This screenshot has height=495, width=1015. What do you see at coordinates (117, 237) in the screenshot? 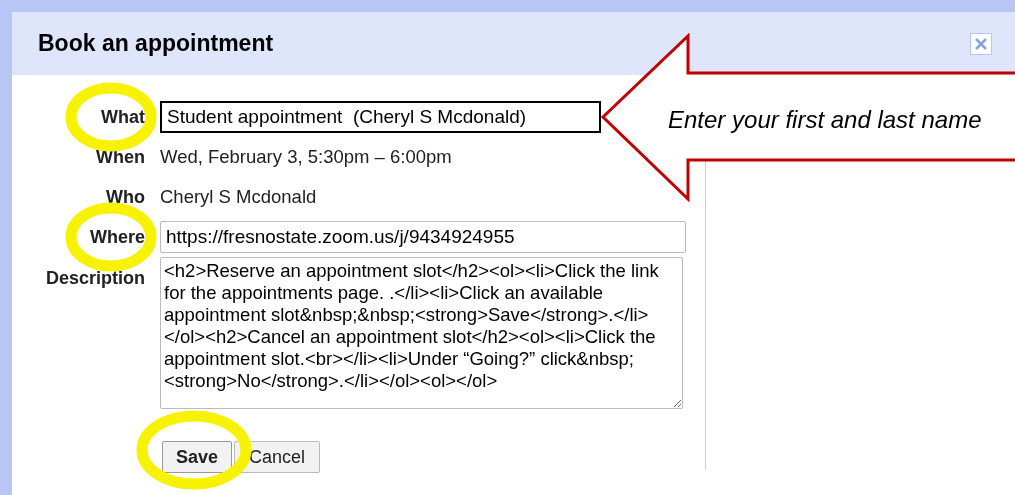
I see `field-label: Where` at bounding box center [117, 237].